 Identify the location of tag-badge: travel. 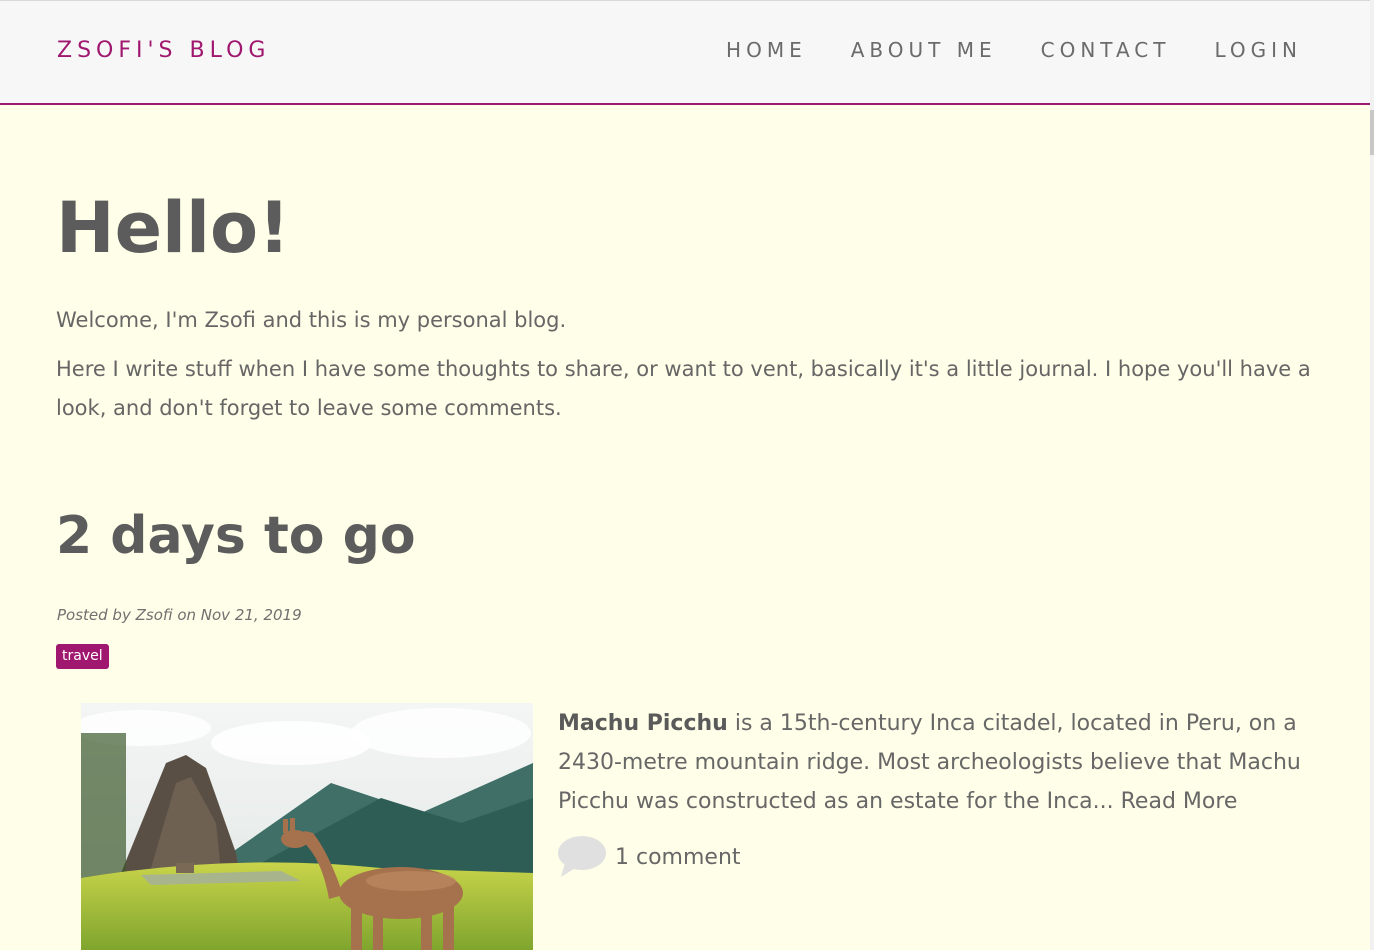
(82, 656).